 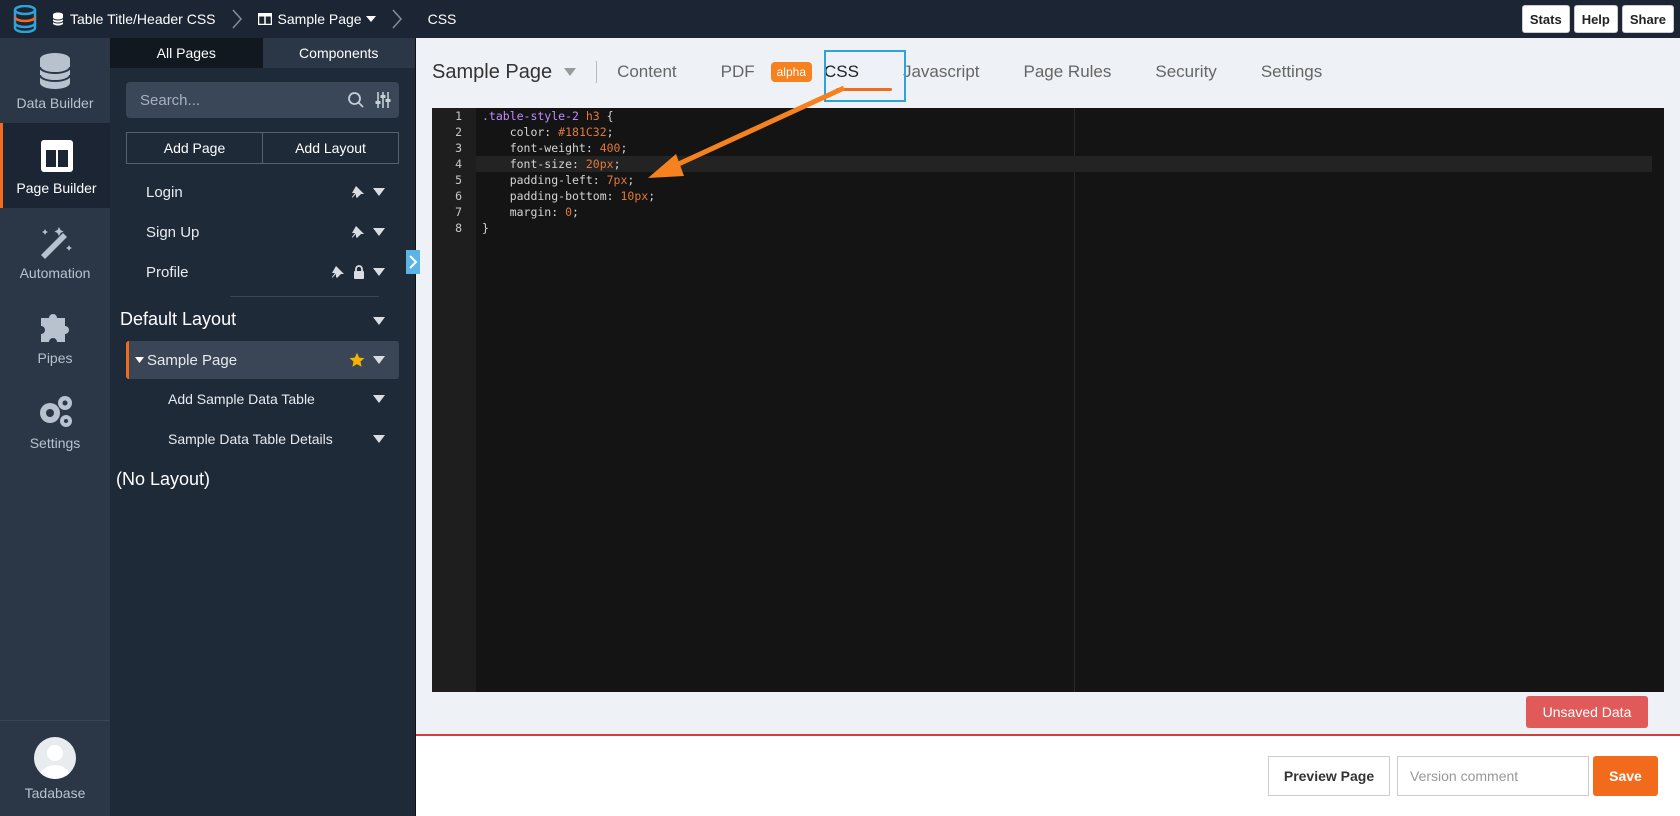 I want to click on nav-settings: Settings, so click(x=55, y=420).